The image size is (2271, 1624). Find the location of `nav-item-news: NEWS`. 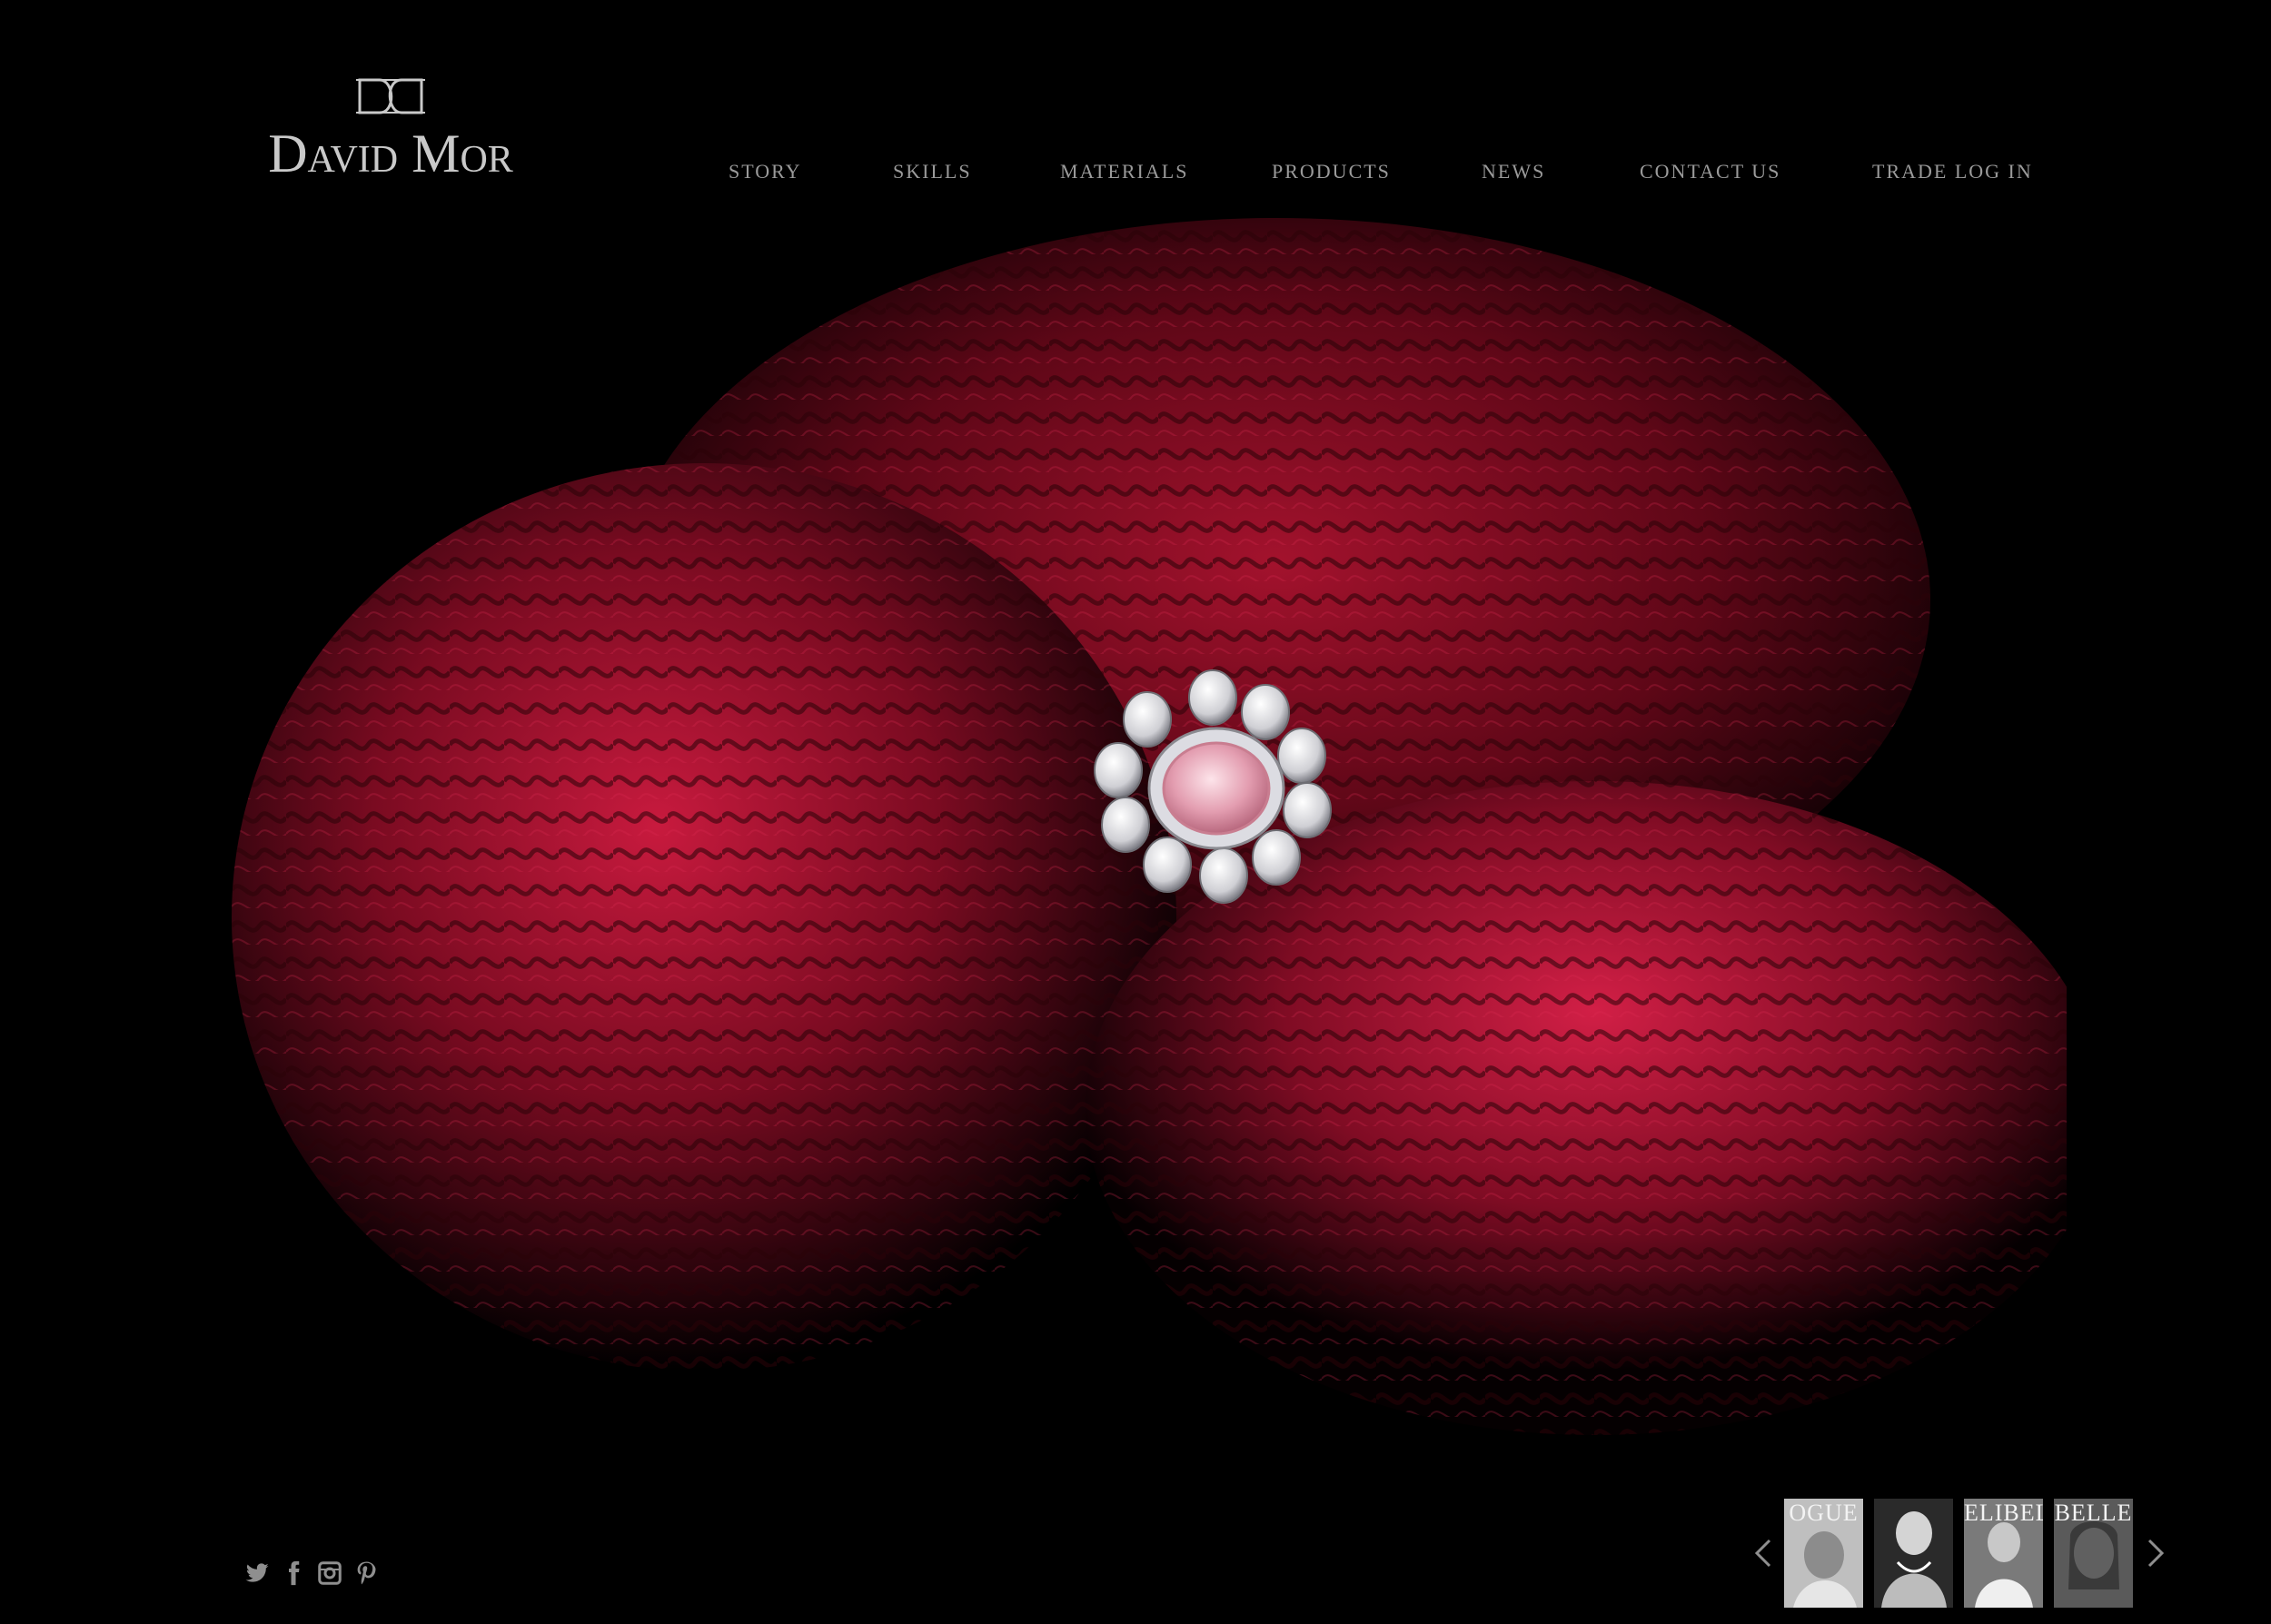

nav-item-news: NEWS is located at coordinates (1513, 171).